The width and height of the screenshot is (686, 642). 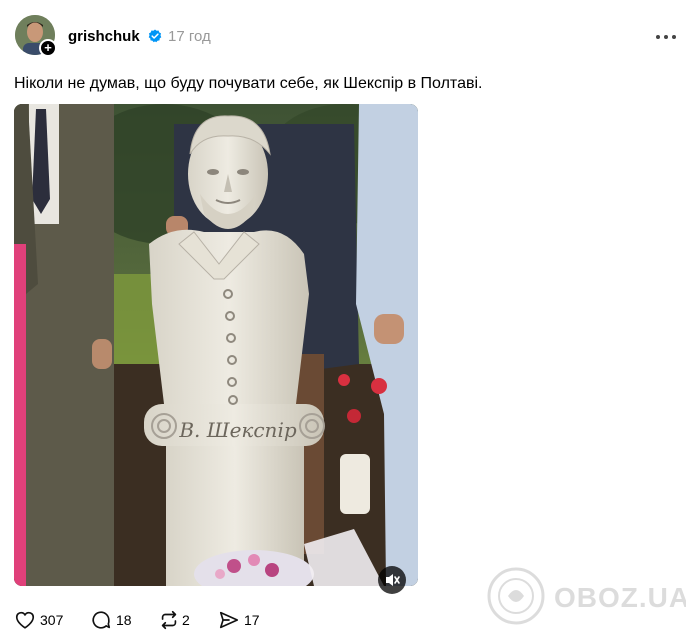 What do you see at coordinates (229, 620) in the screenshot?
I see `share-icon` at bounding box center [229, 620].